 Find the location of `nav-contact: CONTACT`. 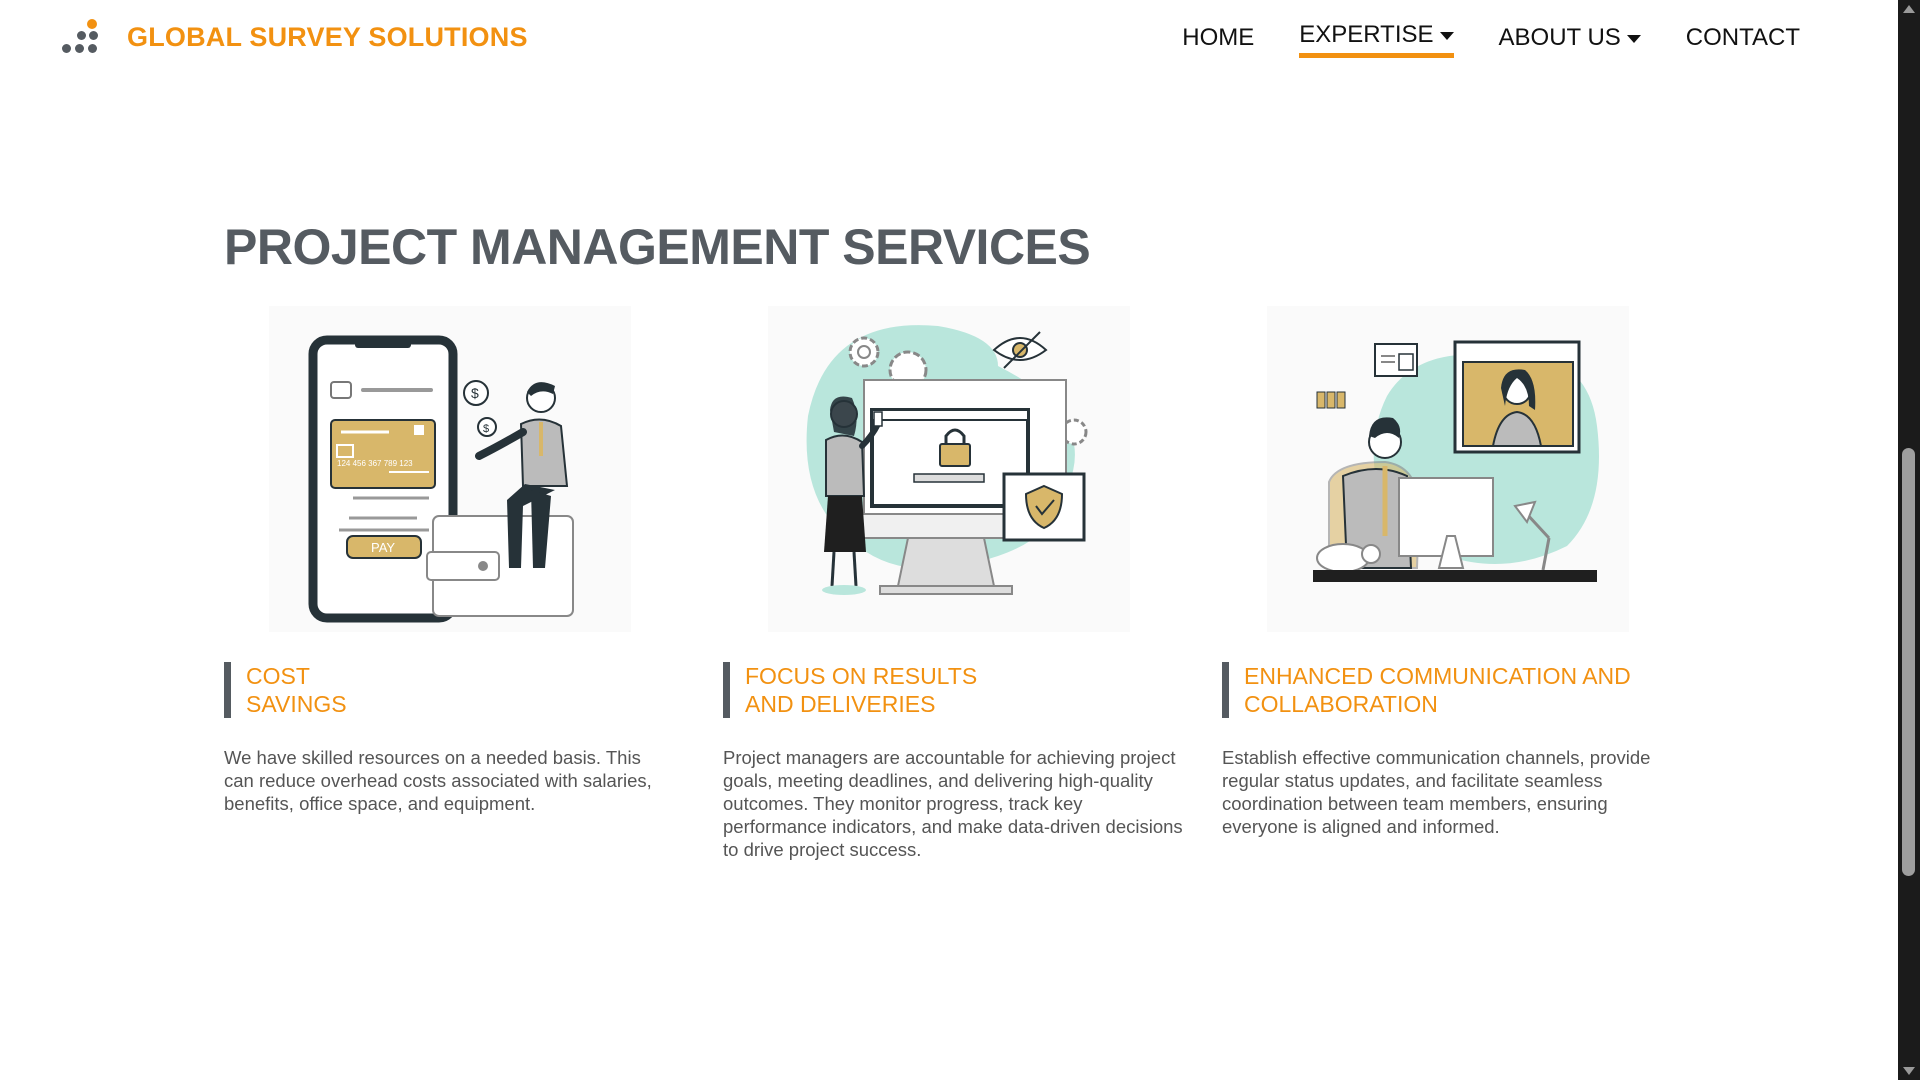

nav-contact: CONTACT is located at coordinates (1743, 38).